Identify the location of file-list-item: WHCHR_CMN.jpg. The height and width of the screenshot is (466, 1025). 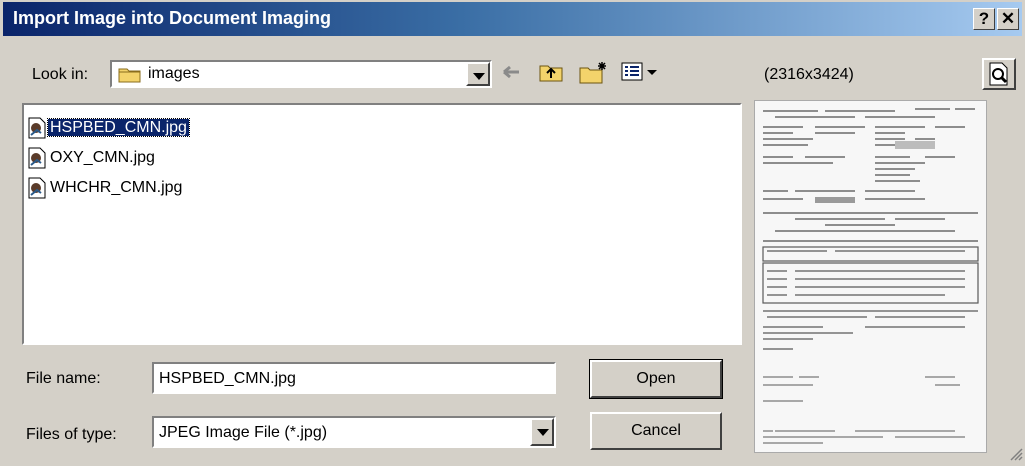
(106, 188).